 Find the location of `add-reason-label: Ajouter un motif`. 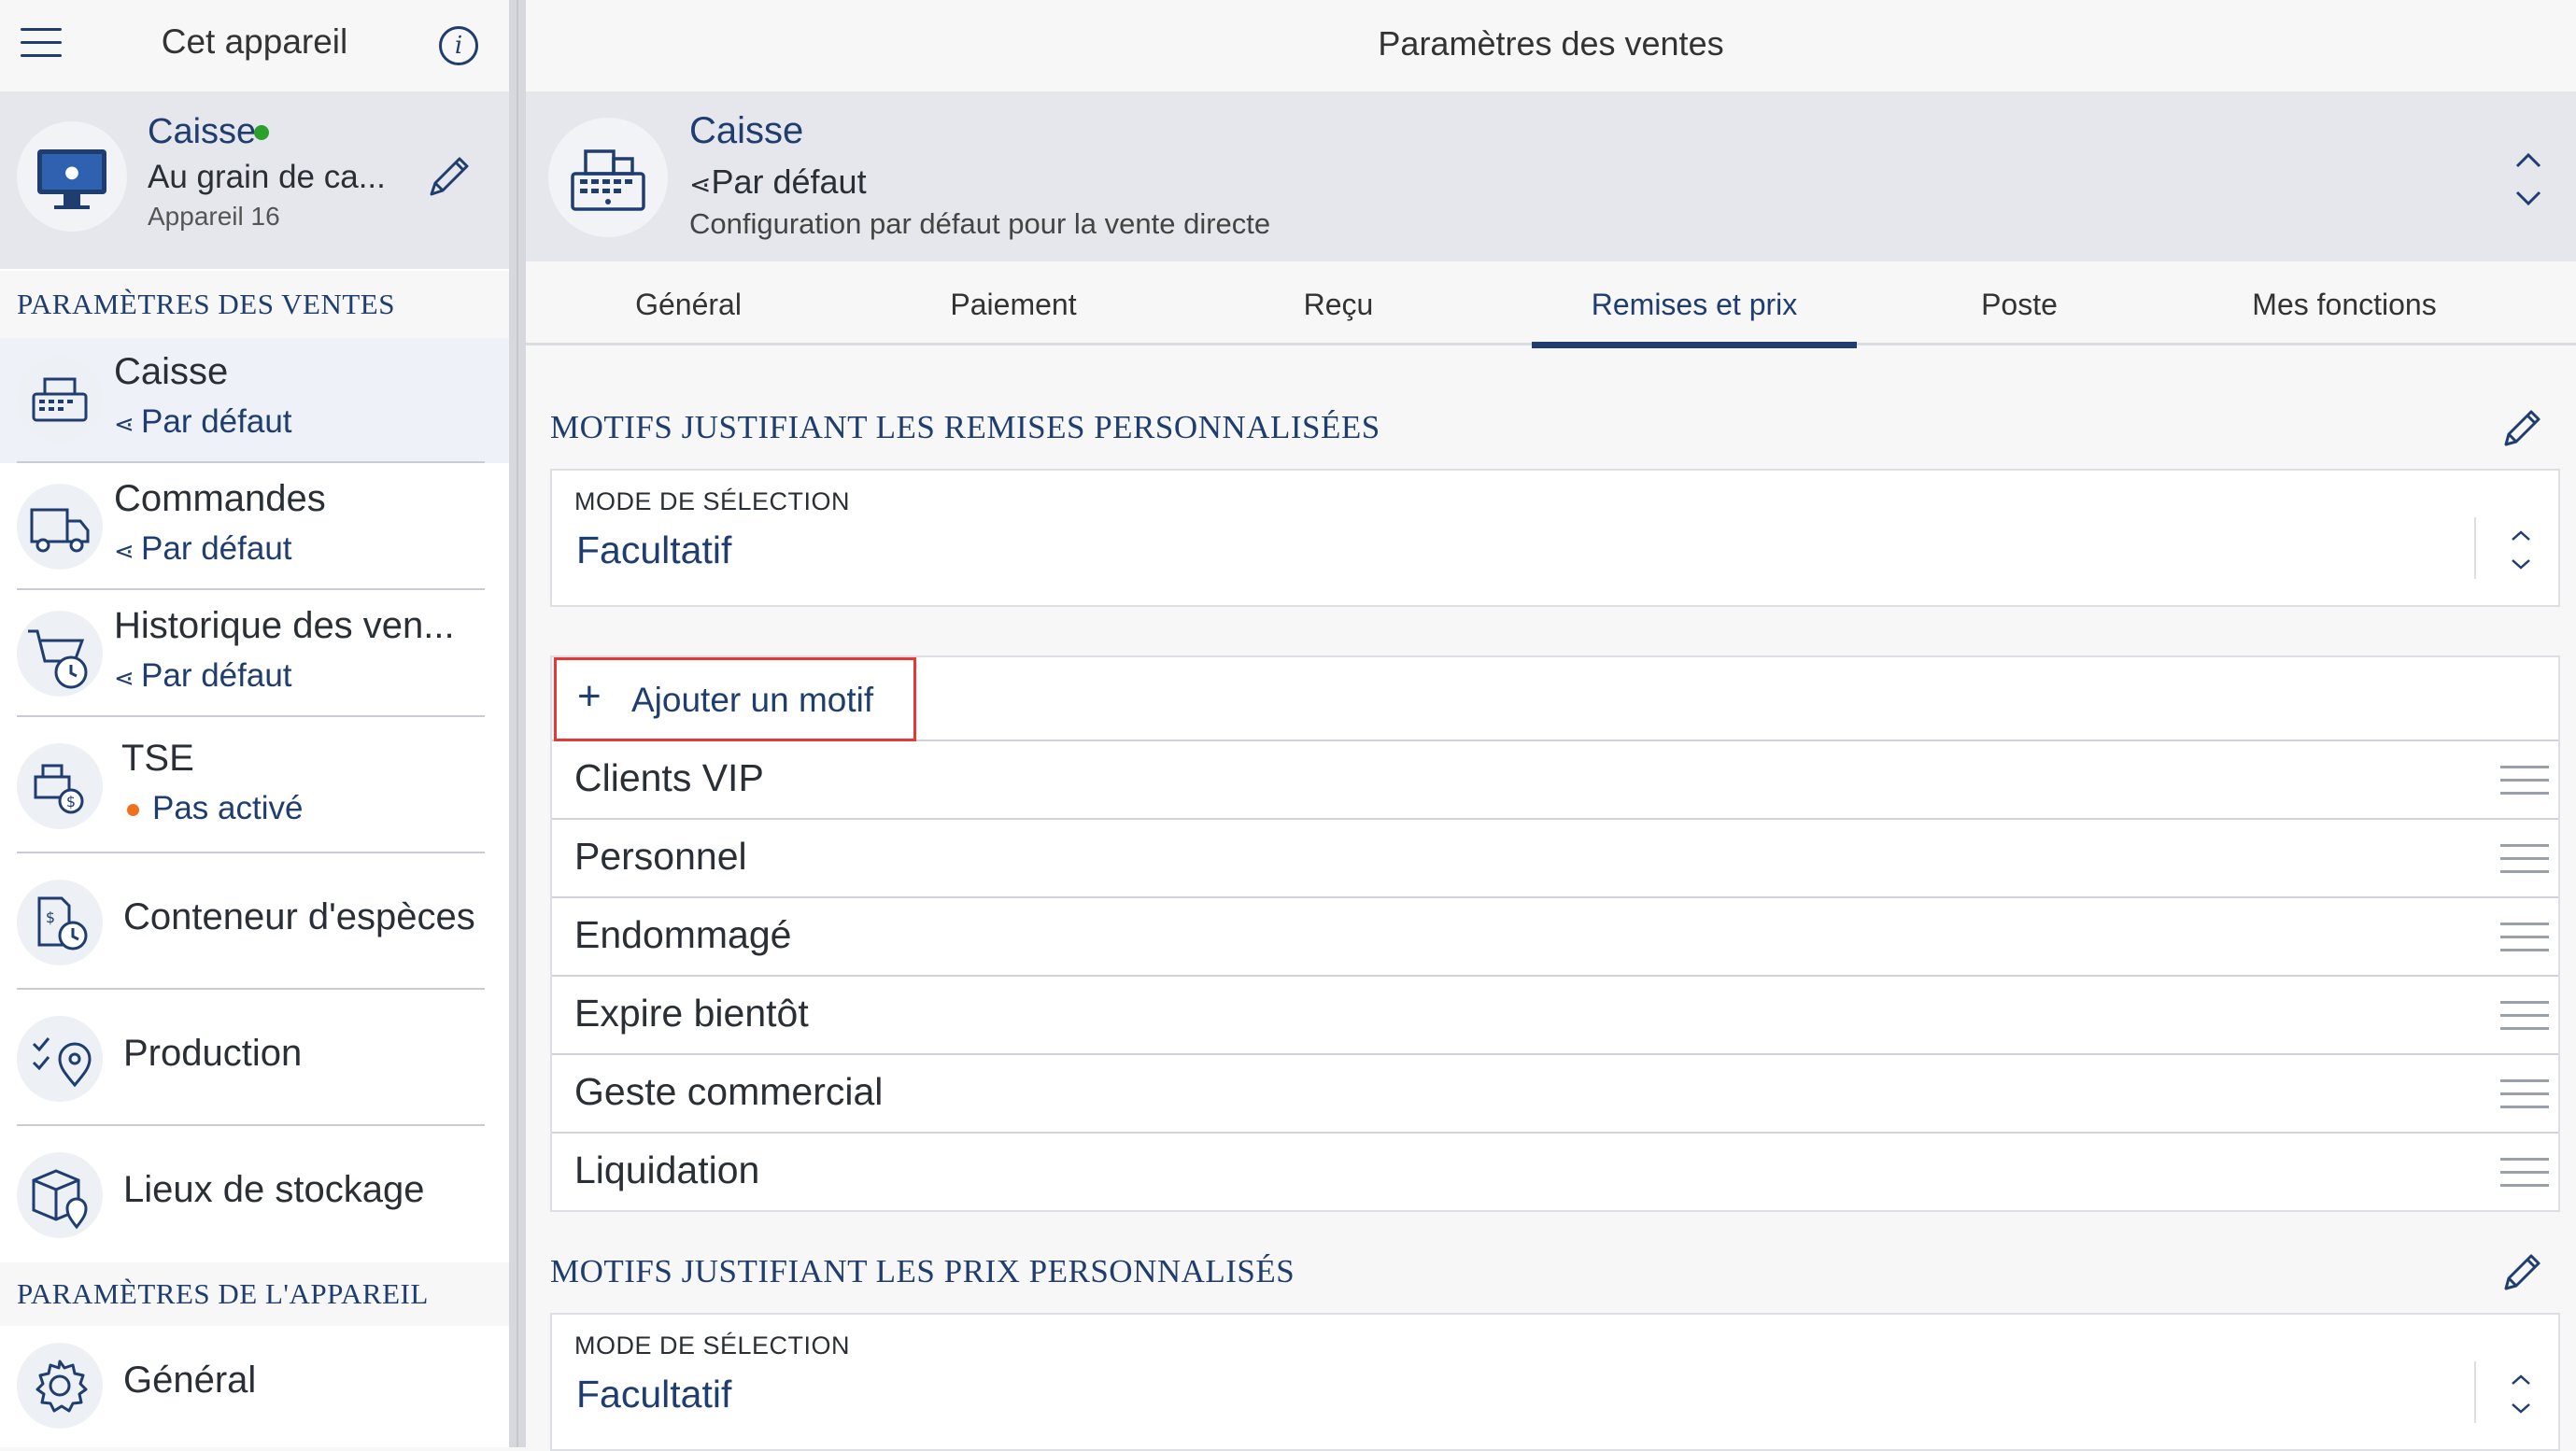

add-reason-label: Ajouter un motif is located at coordinates (752, 700).